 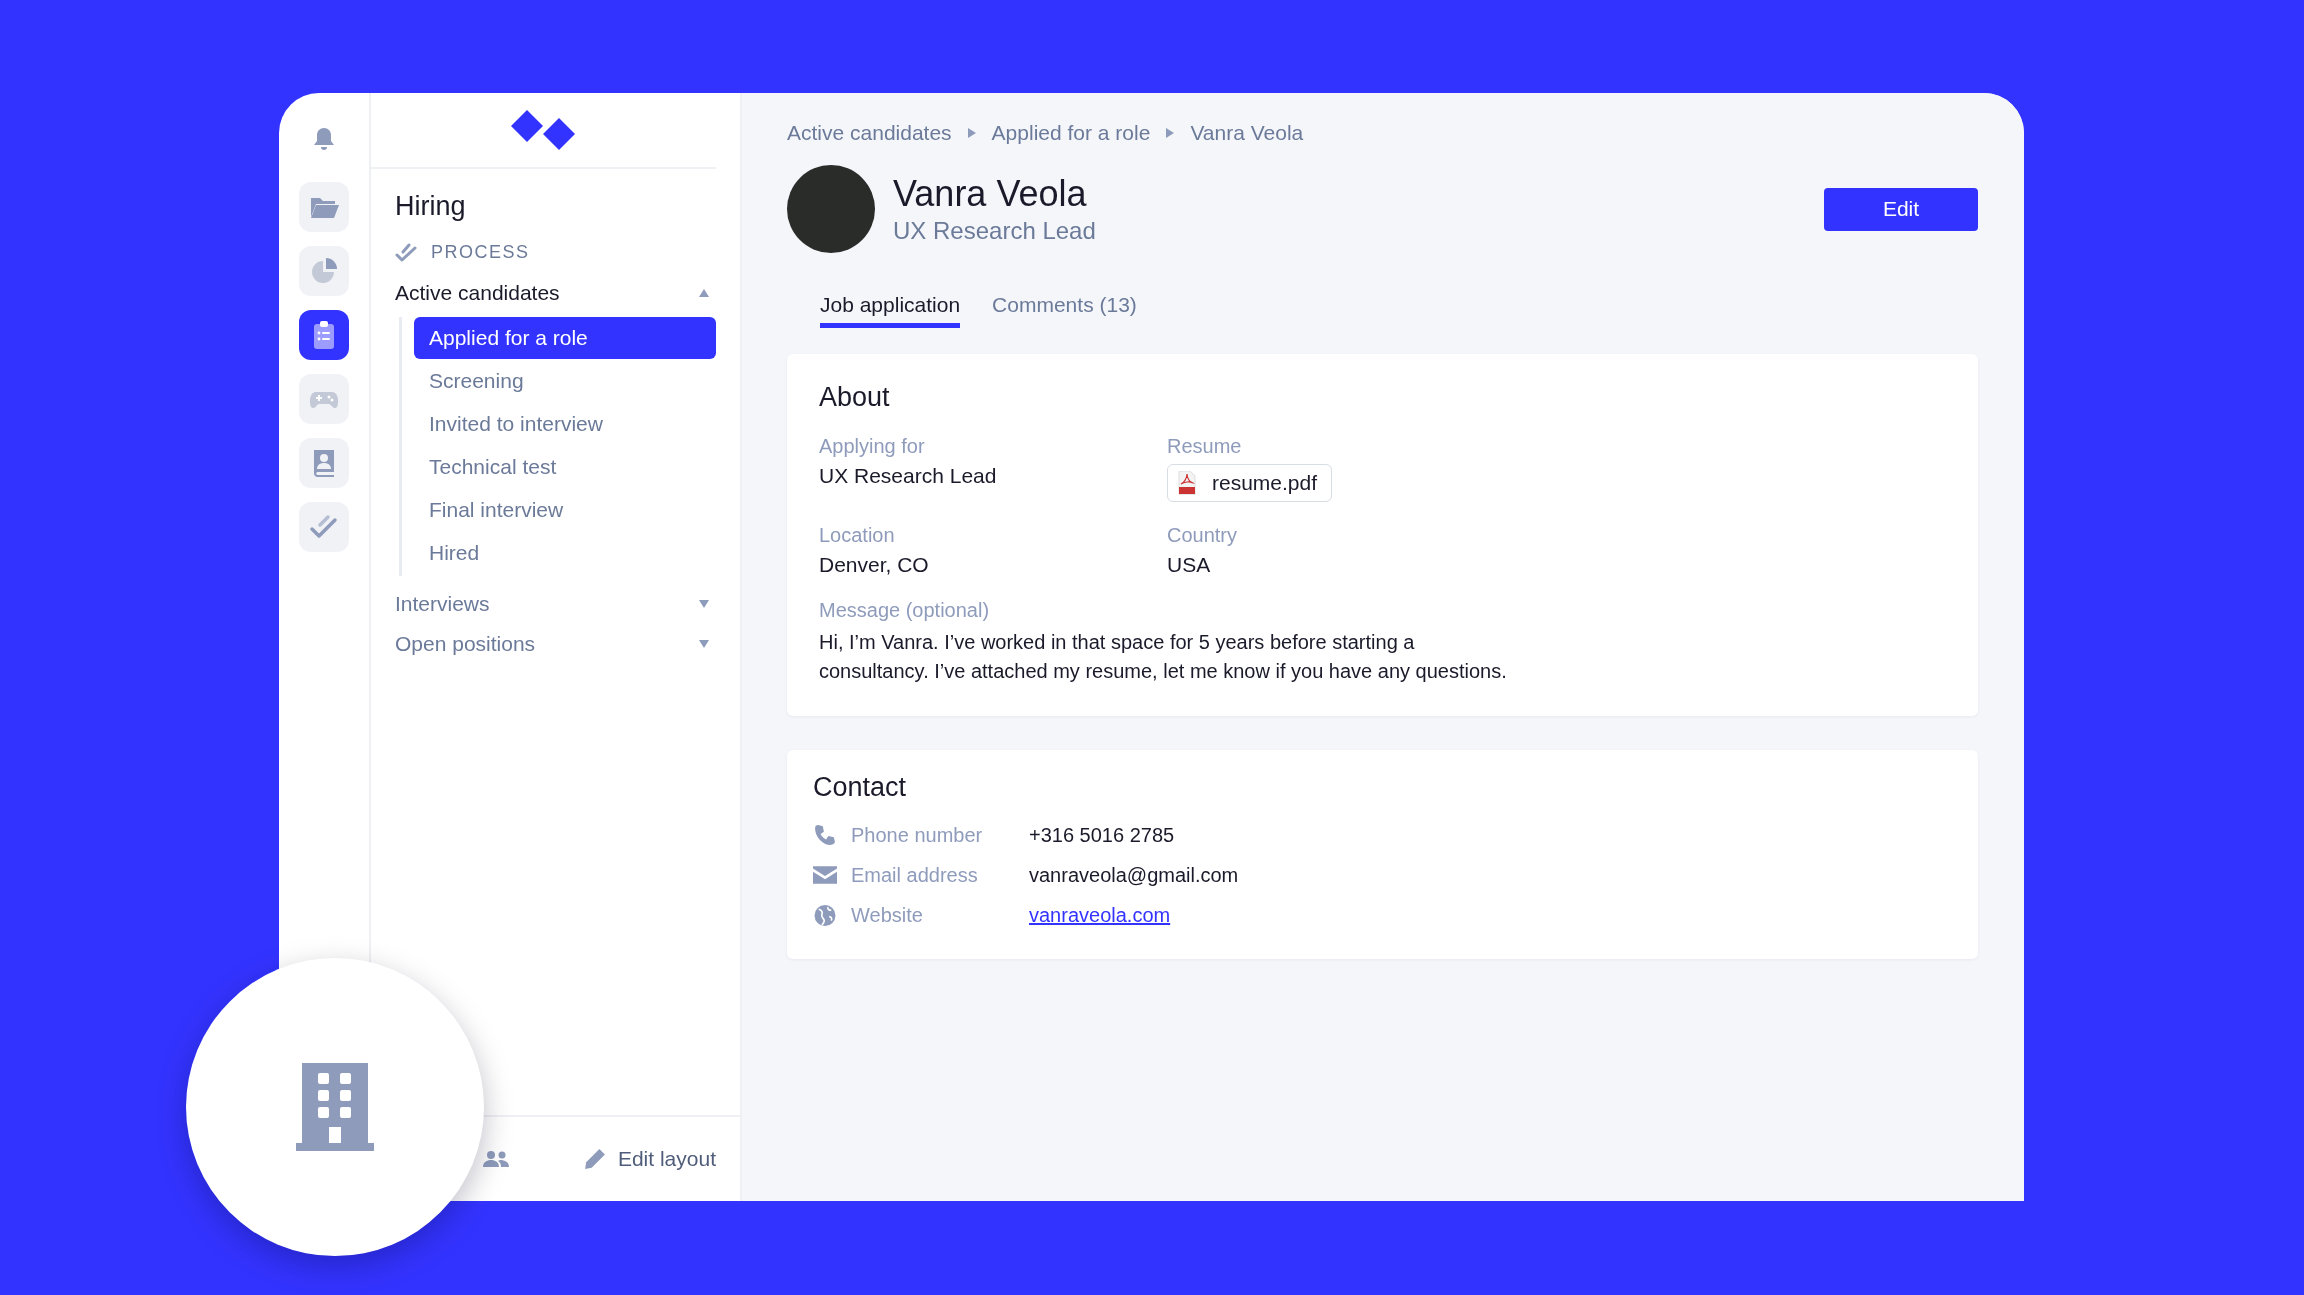 I want to click on nav-group: Open positions, so click(x=555, y=644).